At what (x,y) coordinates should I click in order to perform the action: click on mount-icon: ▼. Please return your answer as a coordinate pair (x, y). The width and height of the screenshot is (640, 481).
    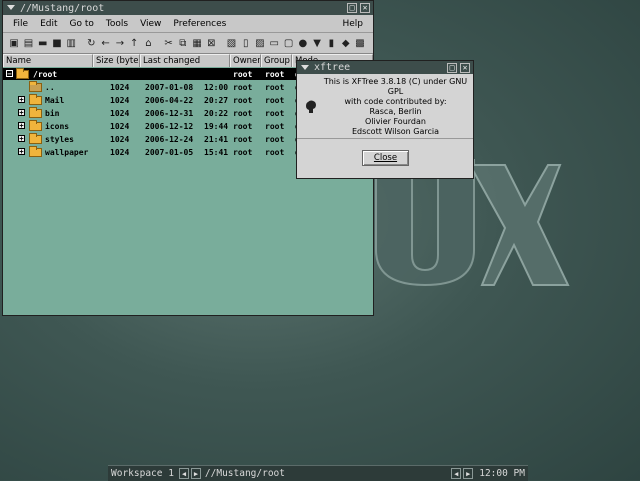
    Looking at the image, I should click on (317, 43).